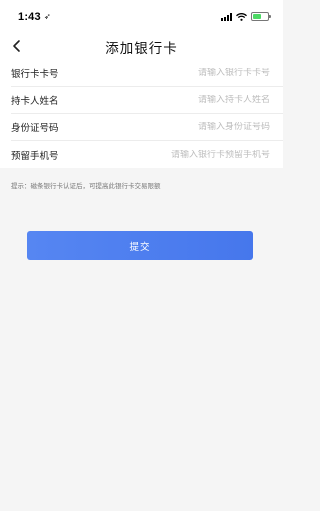  What do you see at coordinates (86, 186) in the screenshot?
I see `hint-text: 提示：磁条银行卡认证后，可提高此银行卡交易限额` at bounding box center [86, 186].